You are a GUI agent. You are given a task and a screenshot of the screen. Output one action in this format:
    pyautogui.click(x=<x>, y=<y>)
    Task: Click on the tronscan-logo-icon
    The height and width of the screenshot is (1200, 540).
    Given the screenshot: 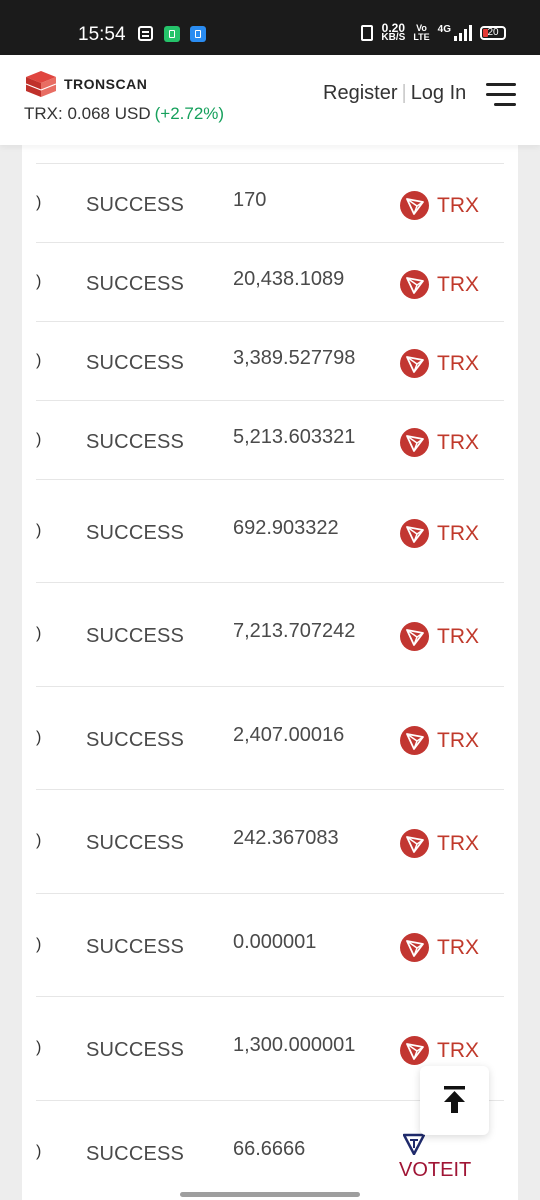 What is the action you would take?
    pyautogui.click(x=41, y=84)
    